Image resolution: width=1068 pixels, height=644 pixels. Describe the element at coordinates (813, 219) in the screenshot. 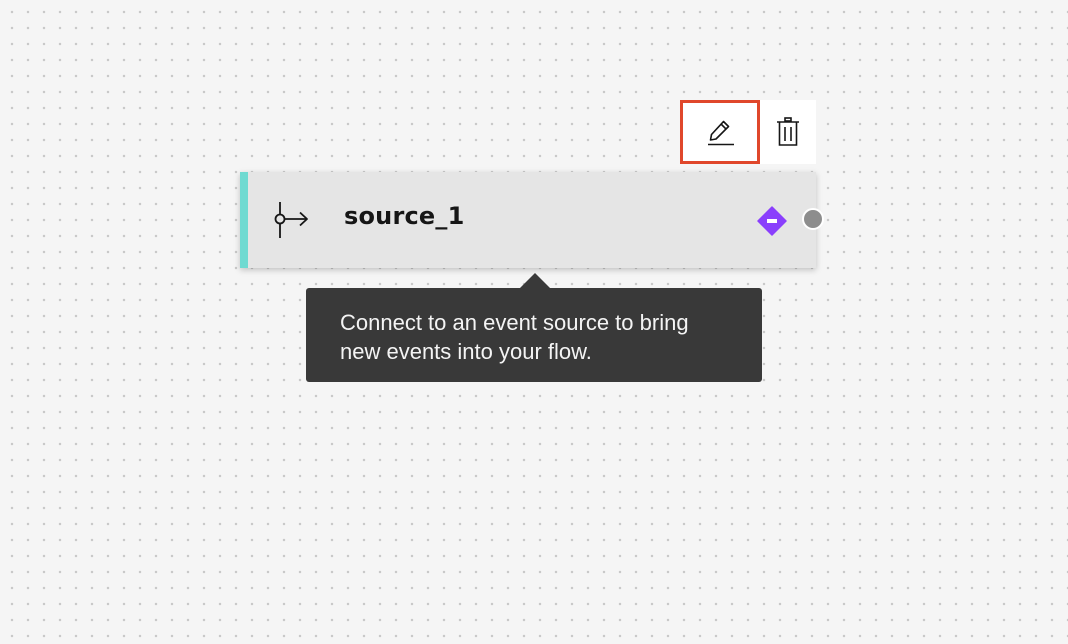

I see `output-port` at that location.